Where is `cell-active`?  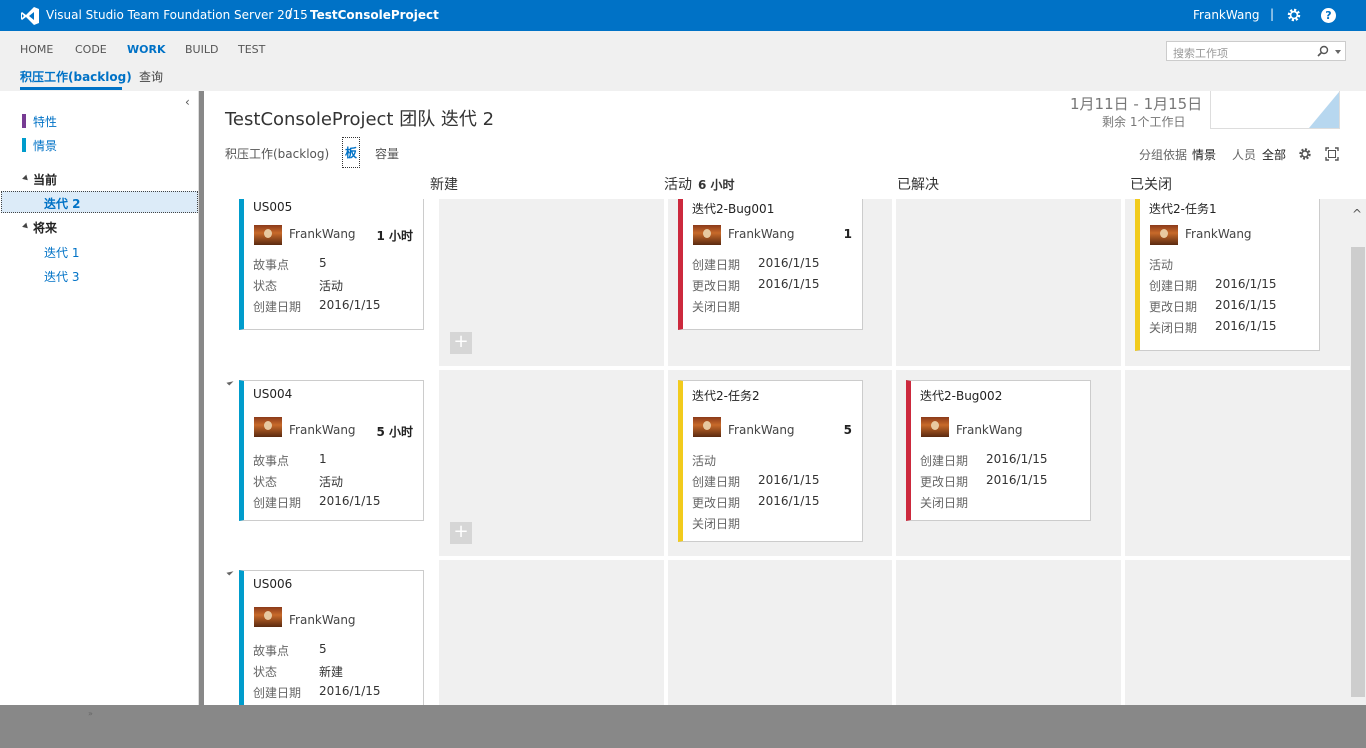
cell-active is located at coordinates (780, 632).